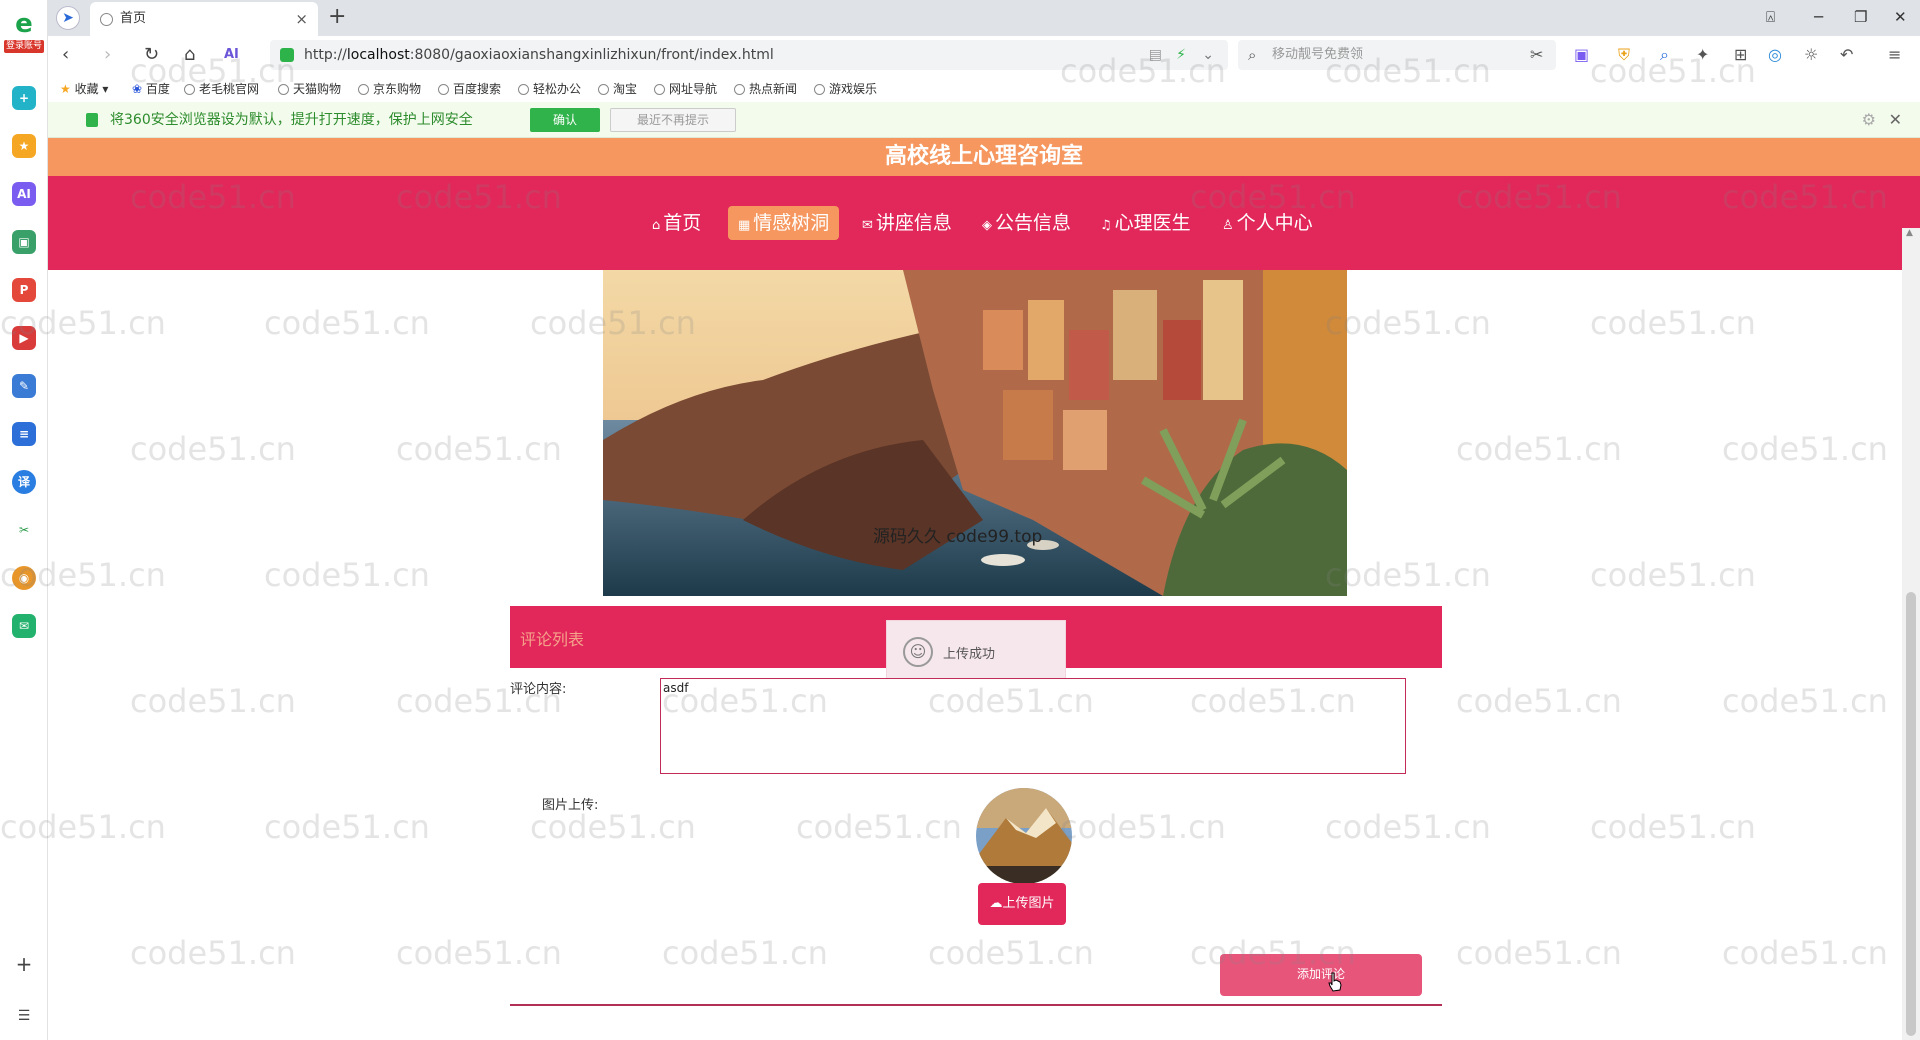  I want to click on star-app-icon: ★, so click(24, 146).